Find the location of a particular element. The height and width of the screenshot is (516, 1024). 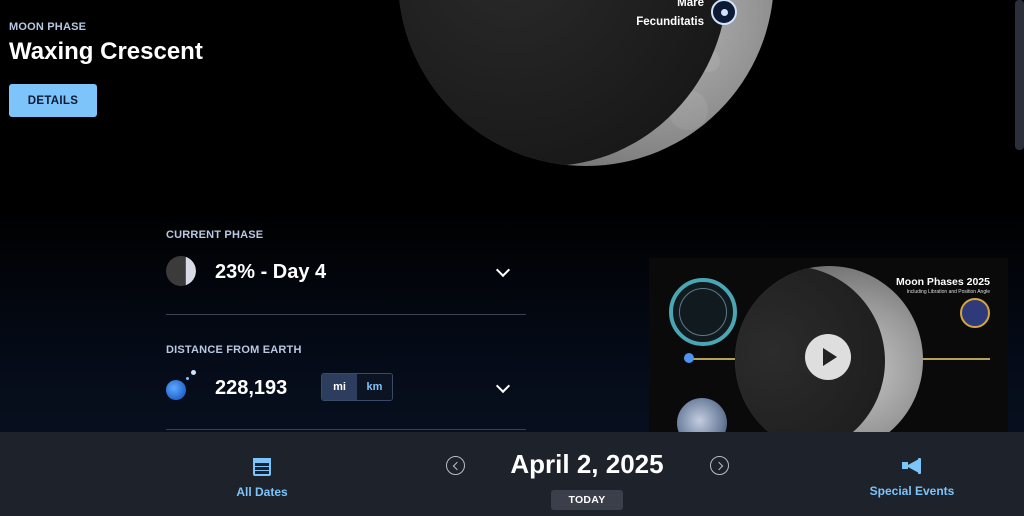

earth-moon-icon is located at coordinates (181, 385).